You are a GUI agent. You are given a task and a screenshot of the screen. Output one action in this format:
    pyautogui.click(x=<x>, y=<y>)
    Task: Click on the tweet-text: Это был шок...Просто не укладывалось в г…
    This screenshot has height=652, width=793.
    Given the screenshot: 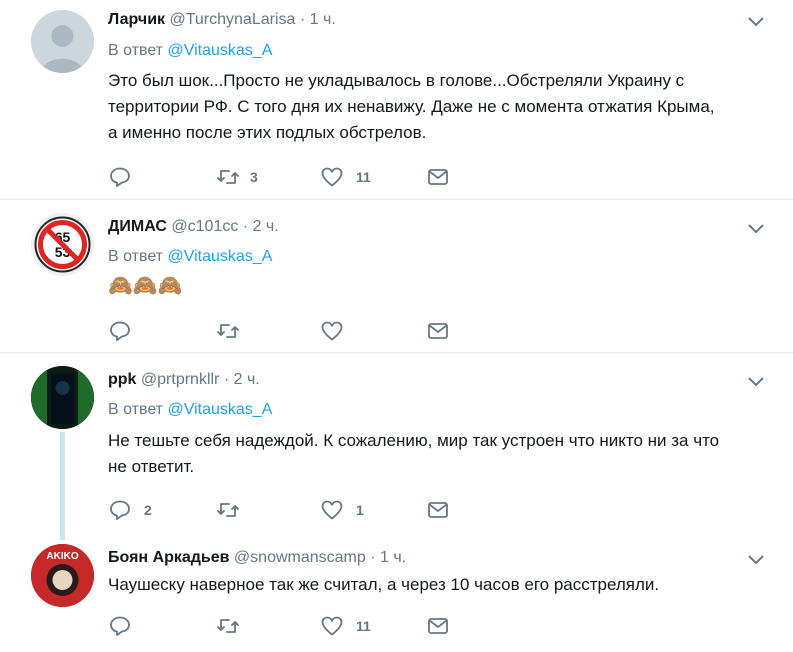 What is the action you would take?
    pyautogui.click(x=428, y=107)
    